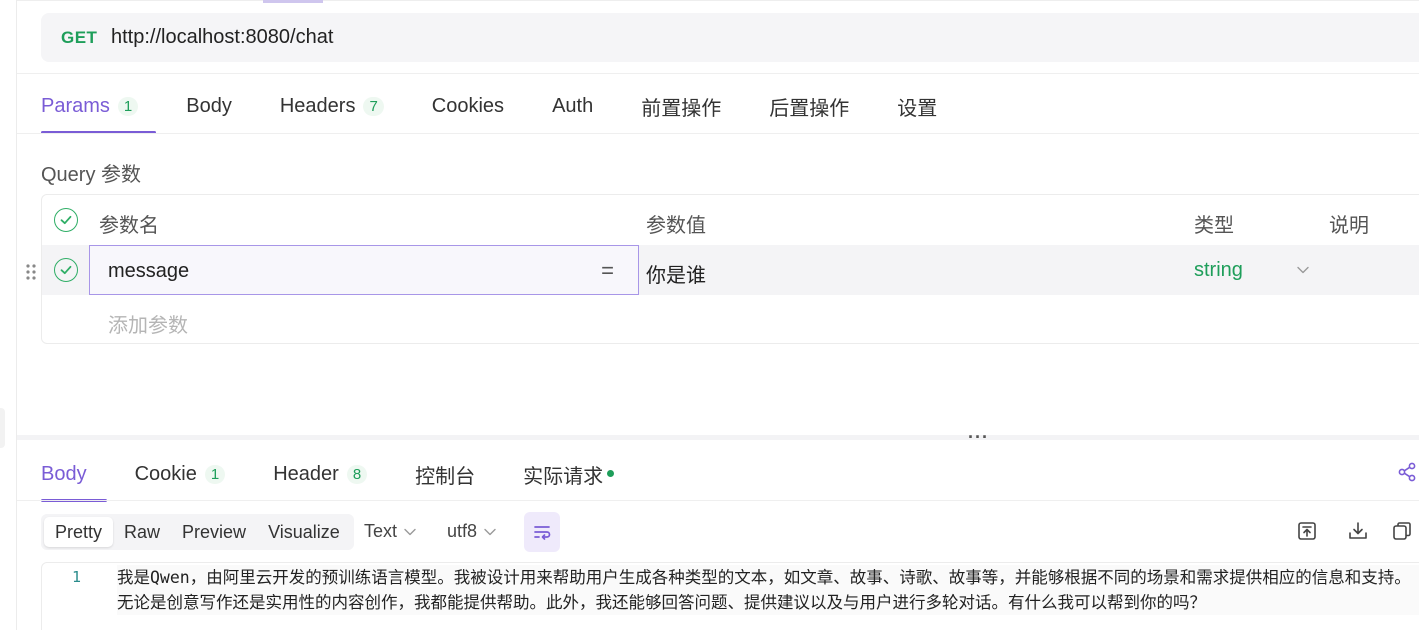 This screenshot has width=1419, height=630. I want to click on tab-label: Params, so click(75, 105).